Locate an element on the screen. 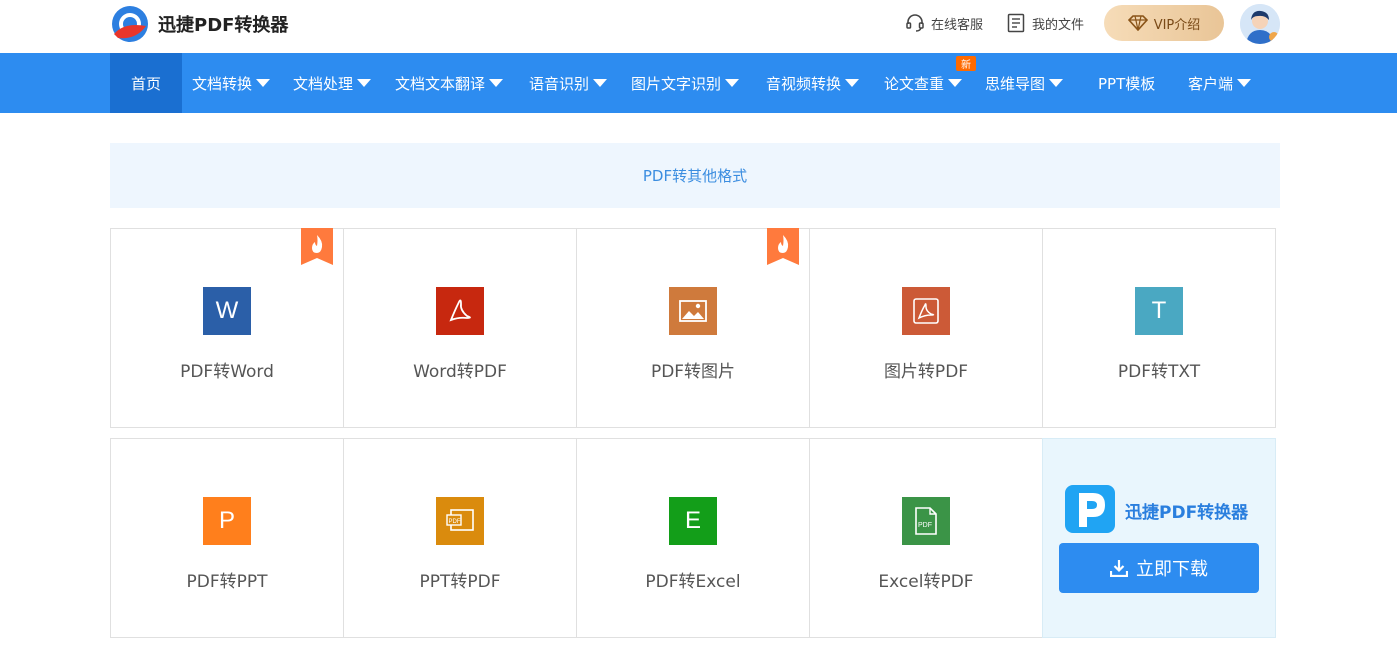 Image resolution: width=1397 pixels, height=657 pixels. app-logo-icon is located at coordinates (1090, 509).